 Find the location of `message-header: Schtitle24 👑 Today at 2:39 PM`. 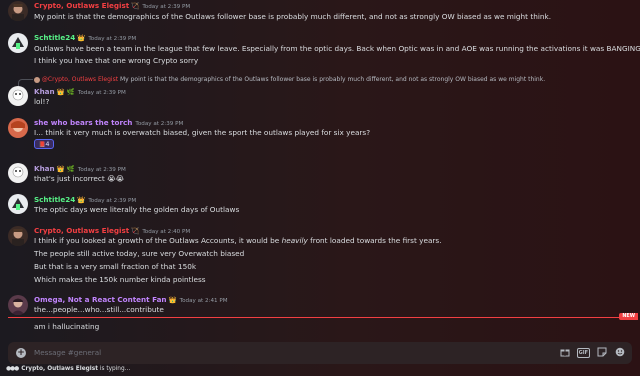

message-header: Schtitle24 👑 Today at 2:39 PM is located at coordinates (85, 38).